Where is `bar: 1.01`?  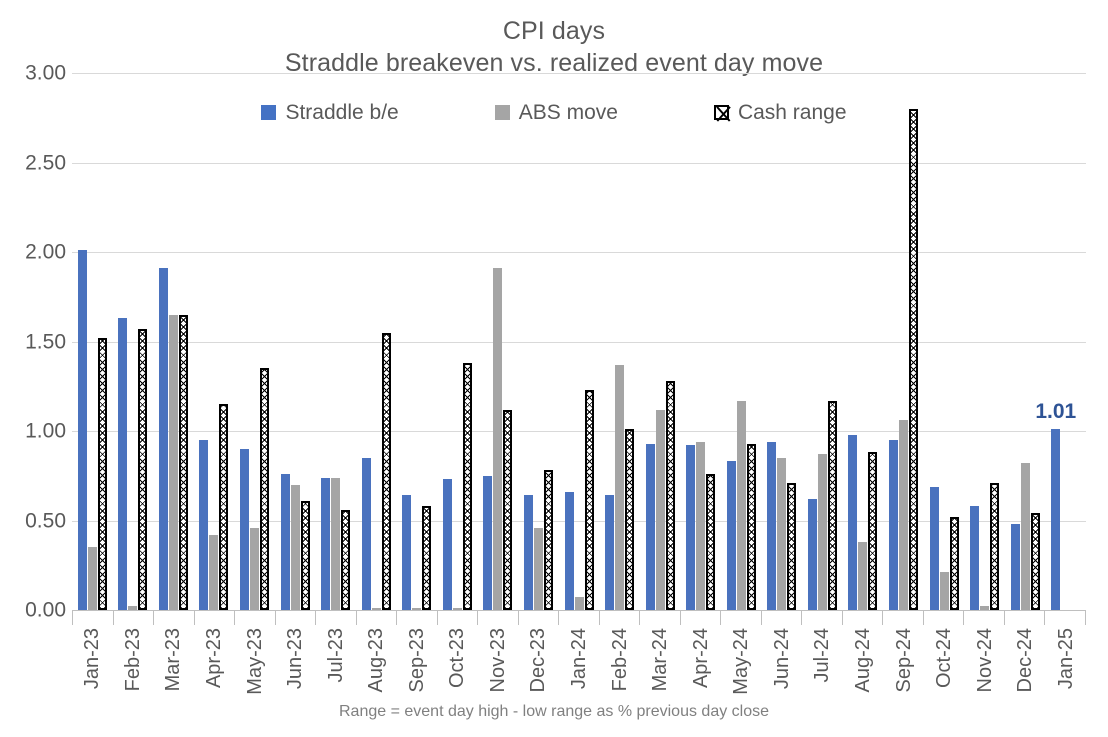
bar: 1.01 is located at coordinates (1055, 505).